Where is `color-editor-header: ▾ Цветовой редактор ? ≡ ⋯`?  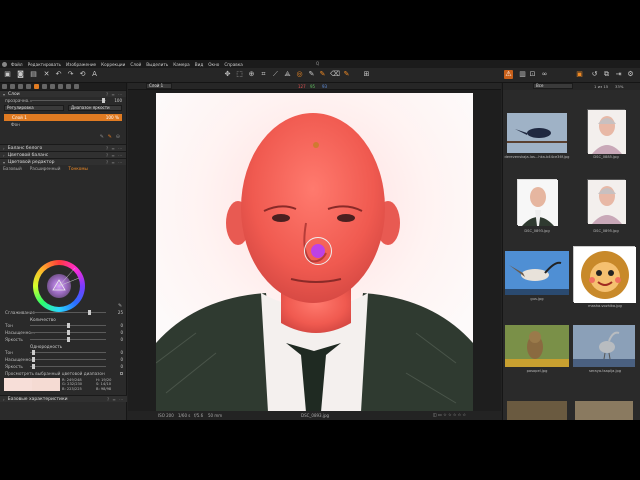 color-editor-header: ▾ Цветовой редактор ? ≡ ⋯ is located at coordinates (63, 161).